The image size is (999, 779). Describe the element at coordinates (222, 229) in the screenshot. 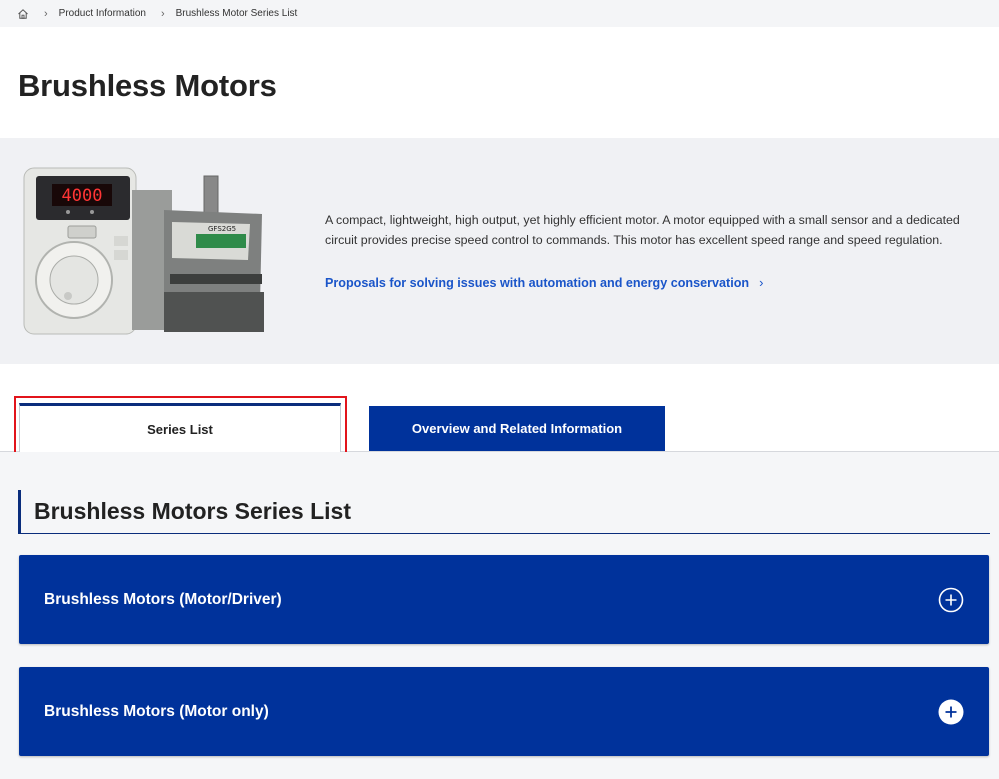

I see `motor-model-label: GFS2G5` at that location.